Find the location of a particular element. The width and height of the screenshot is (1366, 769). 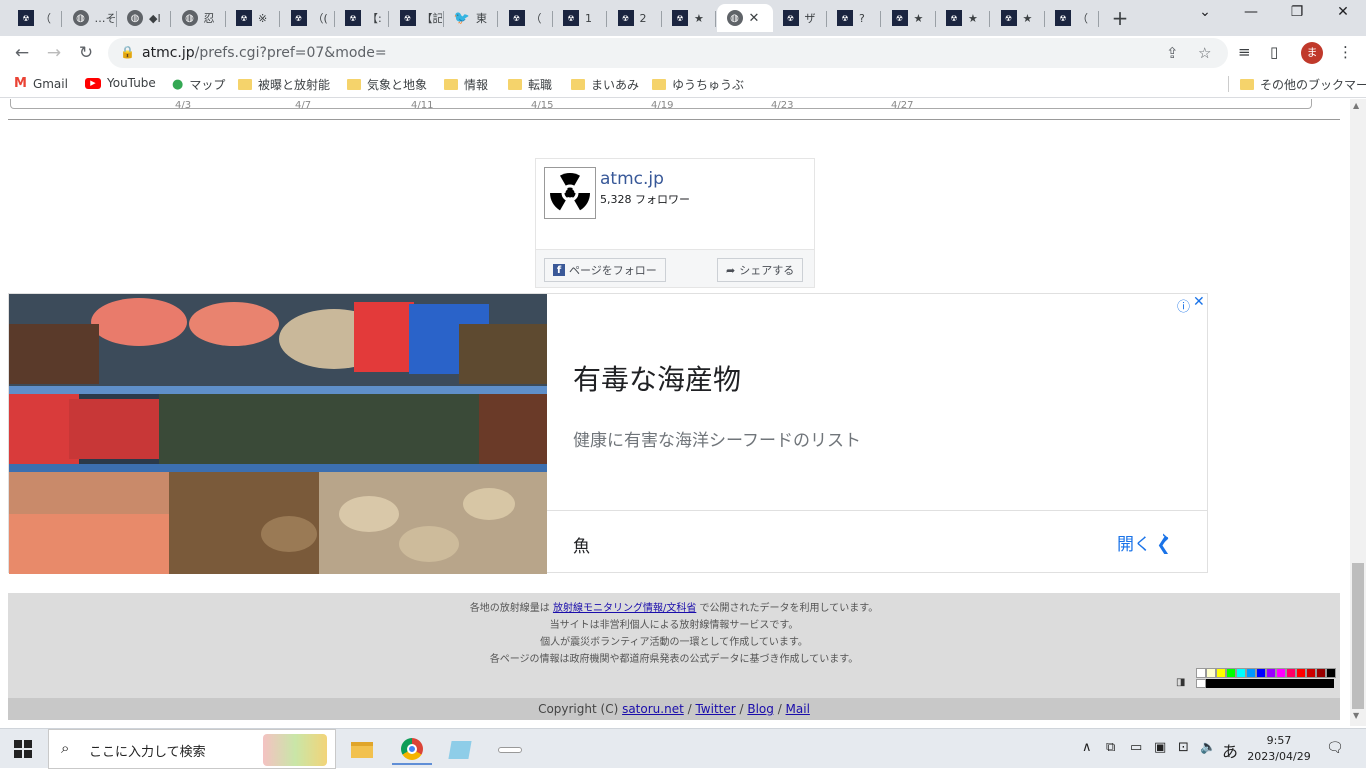

notepad-icon is located at coordinates (460, 750).